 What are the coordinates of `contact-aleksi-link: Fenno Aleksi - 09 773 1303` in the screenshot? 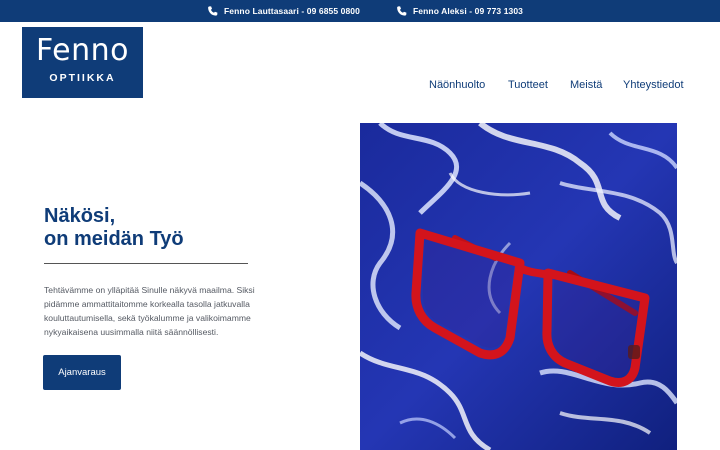 It's located at (459, 11).